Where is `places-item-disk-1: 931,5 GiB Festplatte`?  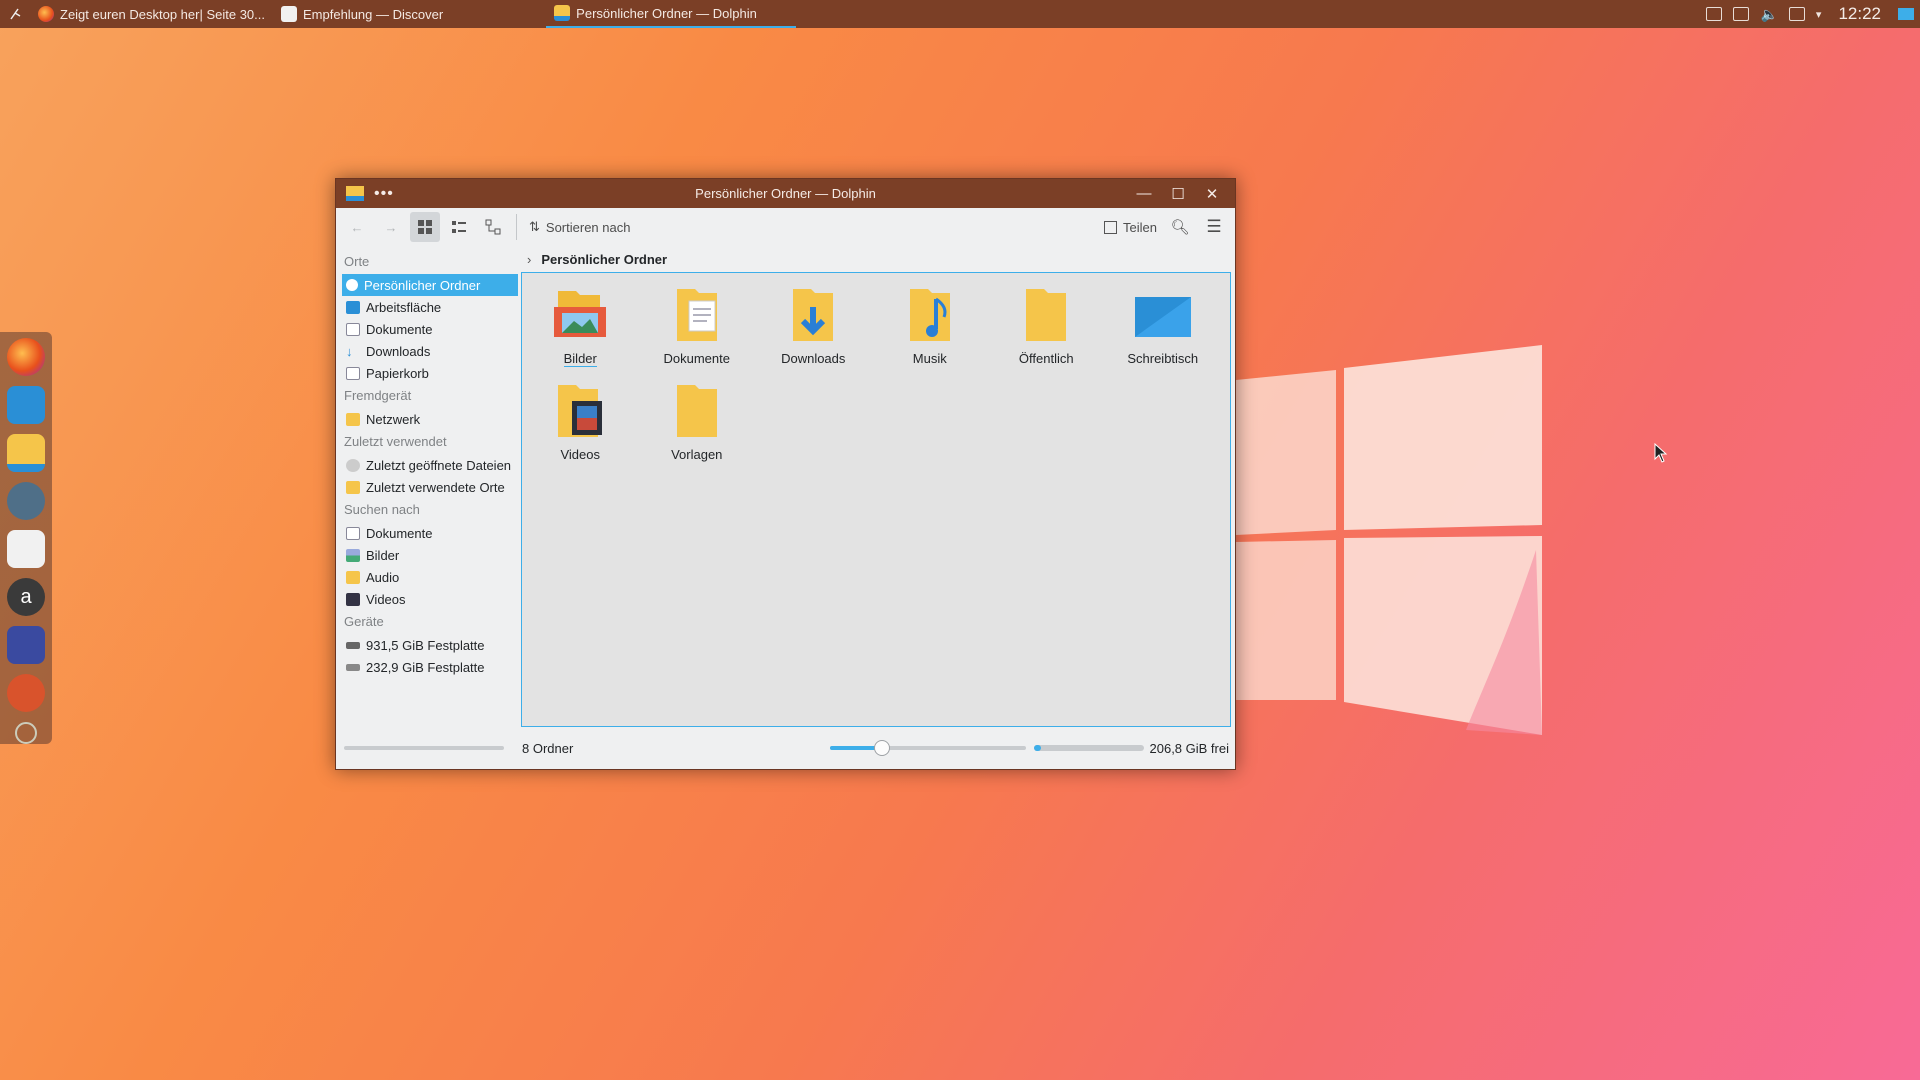 places-item-disk-1: 931,5 GiB Festplatte is located at coordinates (430, 645).